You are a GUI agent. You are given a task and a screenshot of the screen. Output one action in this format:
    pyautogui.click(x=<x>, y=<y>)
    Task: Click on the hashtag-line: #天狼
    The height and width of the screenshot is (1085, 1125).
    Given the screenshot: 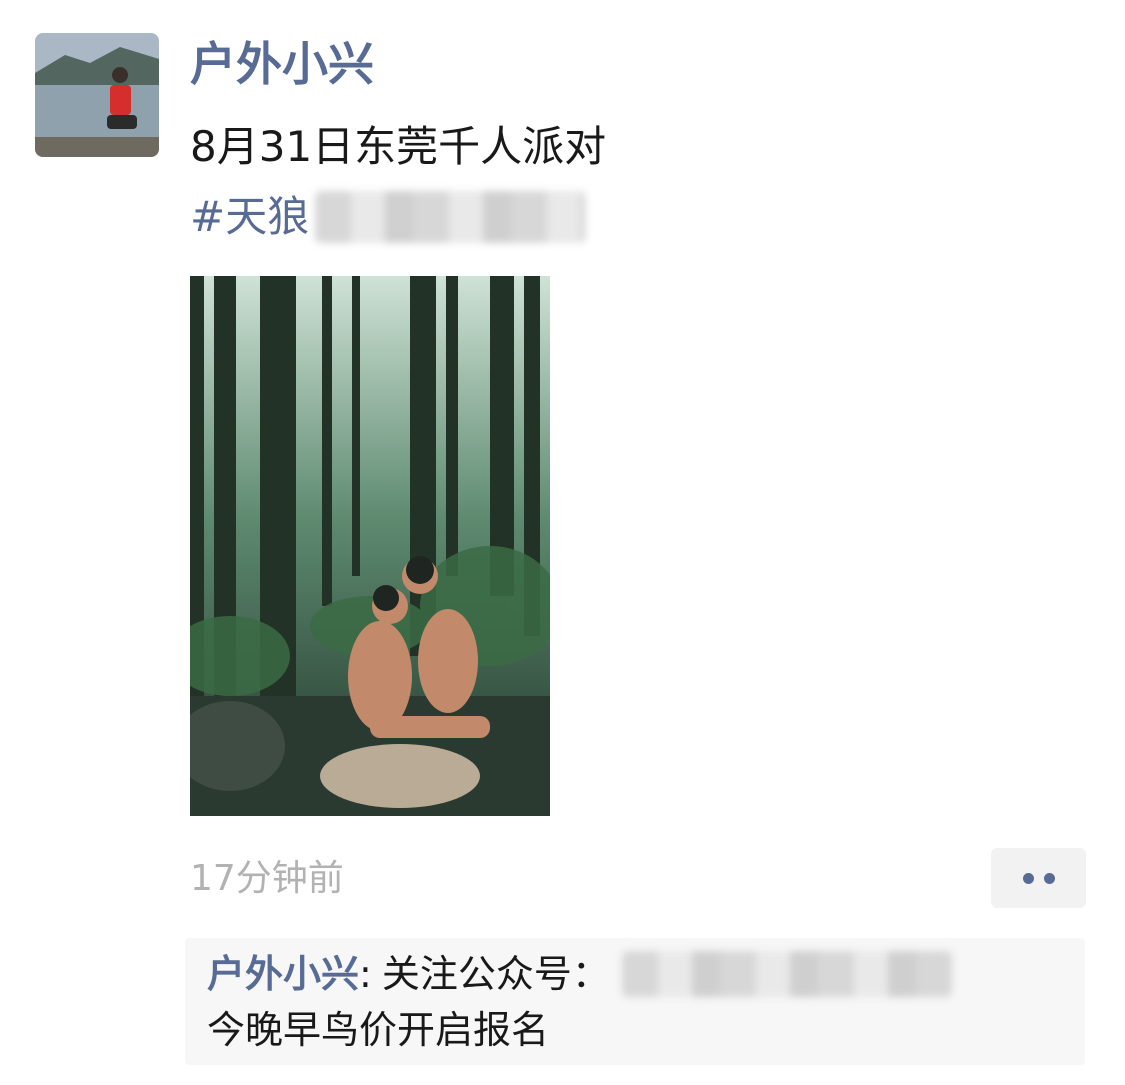 What is the action you would take?
    pyautogui.click(x=398, y=217)
    